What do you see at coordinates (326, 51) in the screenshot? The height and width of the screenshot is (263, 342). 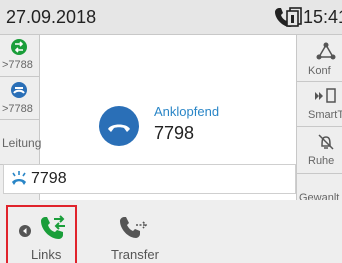 I see `conference-icon` at bounding box center [326, 51].